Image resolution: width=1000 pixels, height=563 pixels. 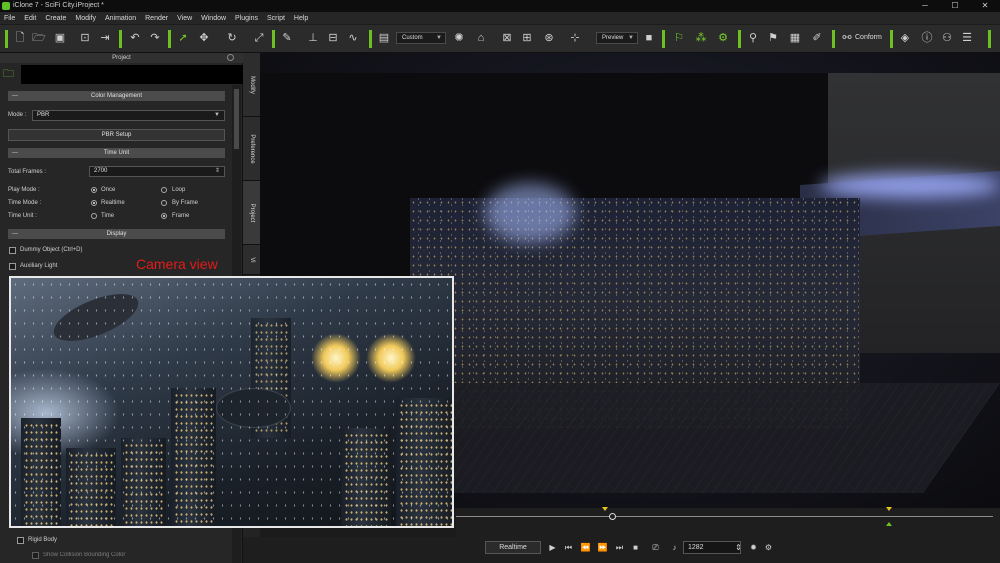 I want to click on snap-icon: ⊟, so click(x=333, y=38).